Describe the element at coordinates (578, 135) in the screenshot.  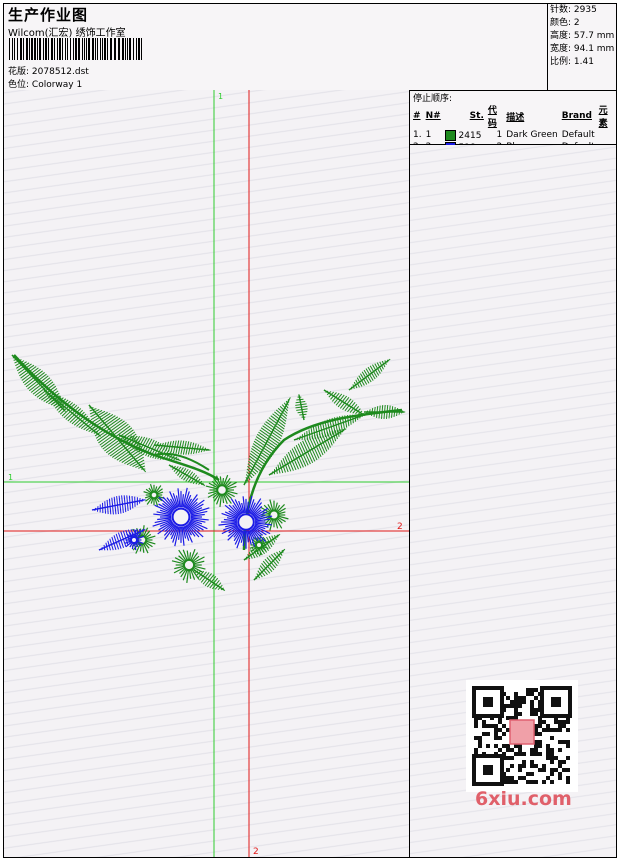
I see `row-brand: Default` at that location.